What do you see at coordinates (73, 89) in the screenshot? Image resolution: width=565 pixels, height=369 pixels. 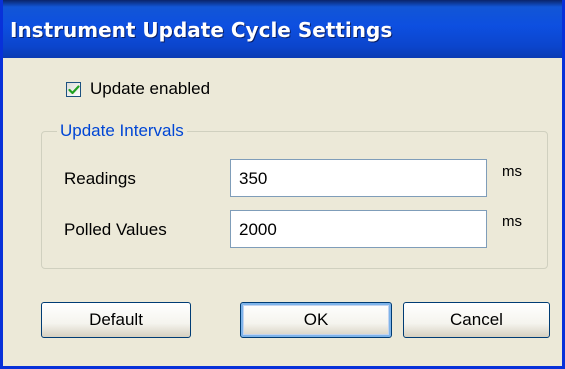 I see `update-enabled-checkbox` at bounding box center [73, 89].